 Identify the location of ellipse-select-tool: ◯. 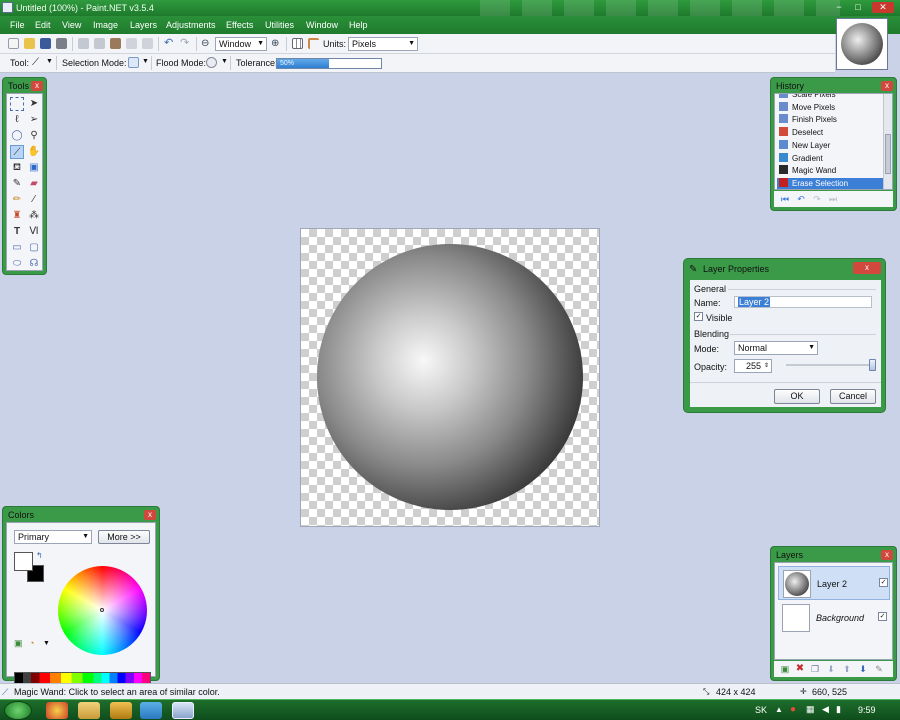
(17, 136).